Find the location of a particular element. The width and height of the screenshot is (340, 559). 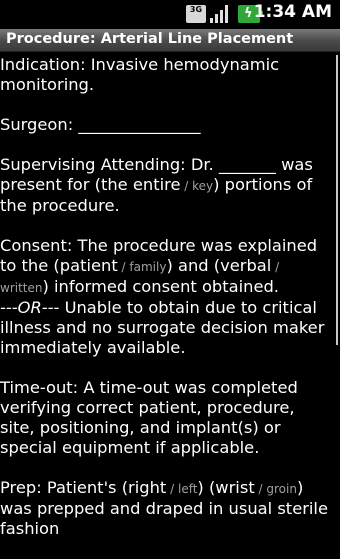

scrollbar is located at coordinates (337, 200).